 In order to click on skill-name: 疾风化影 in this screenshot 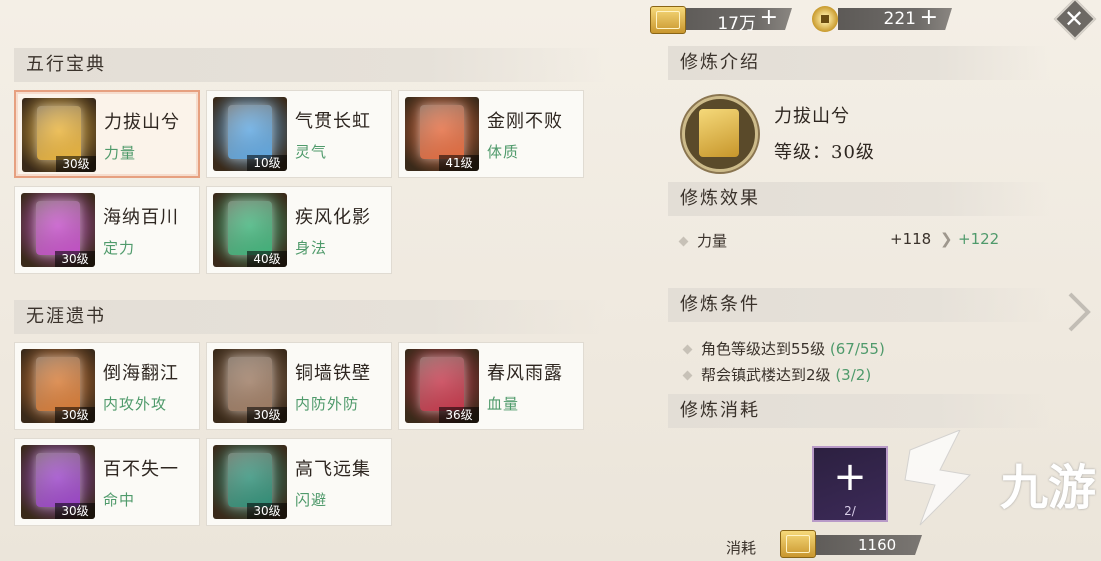, I will do `click(333, 217)`.